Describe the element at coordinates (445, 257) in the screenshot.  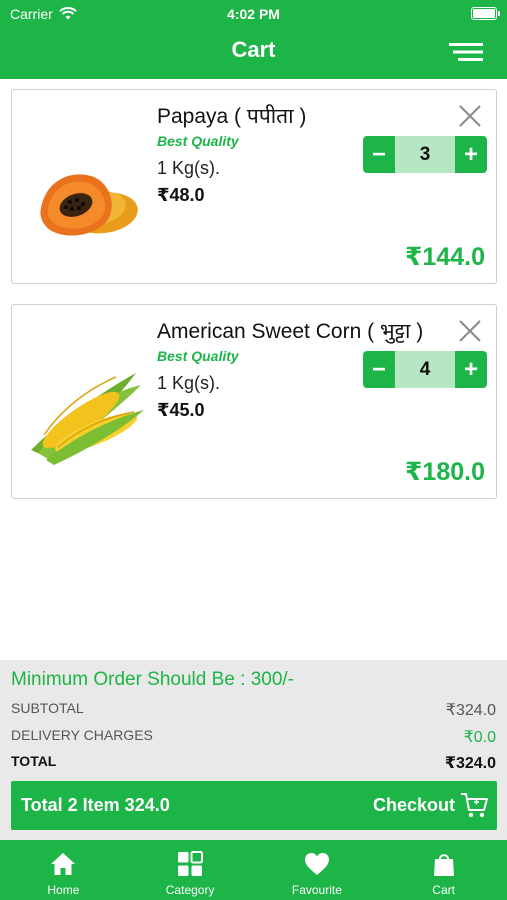
I see `item-total: ₹144.0` at that location.